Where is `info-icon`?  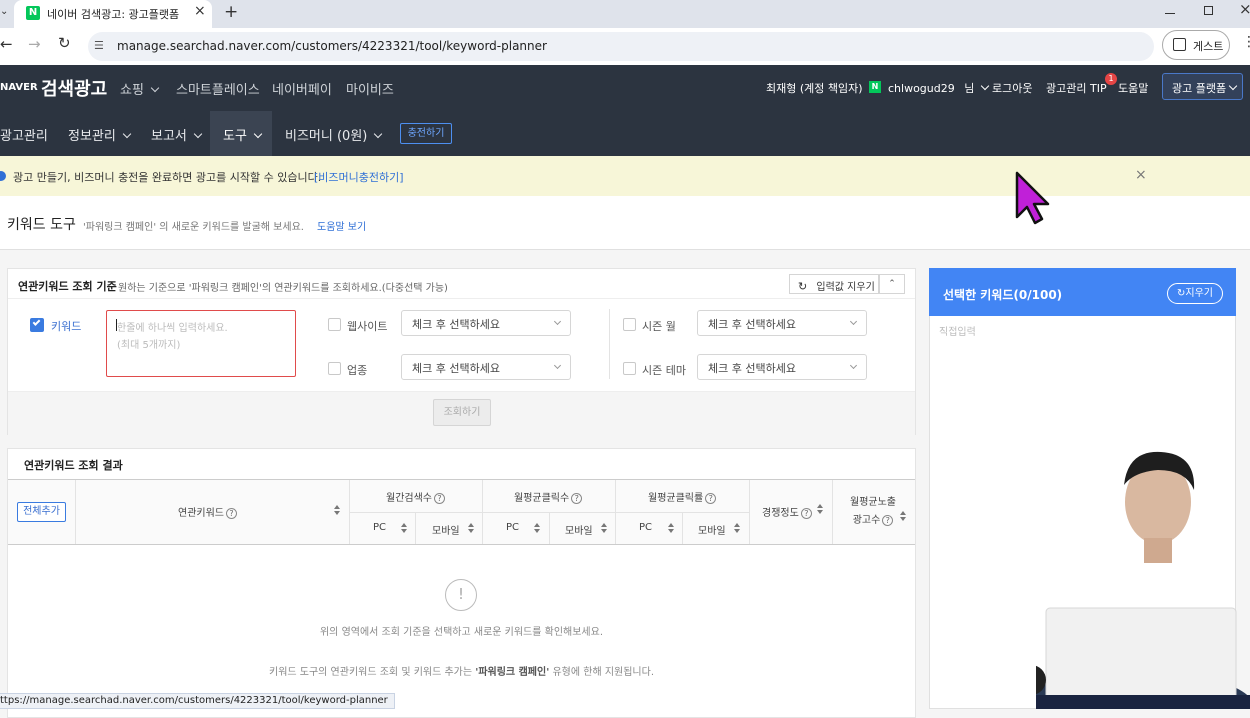 info-icon is located at coordinates (3, 176).